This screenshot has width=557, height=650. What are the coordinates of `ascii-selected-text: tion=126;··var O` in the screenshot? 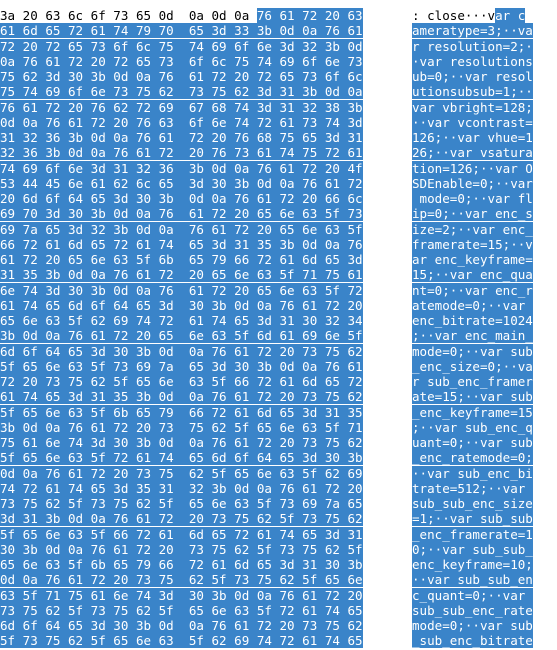 It's located at (472, 168).